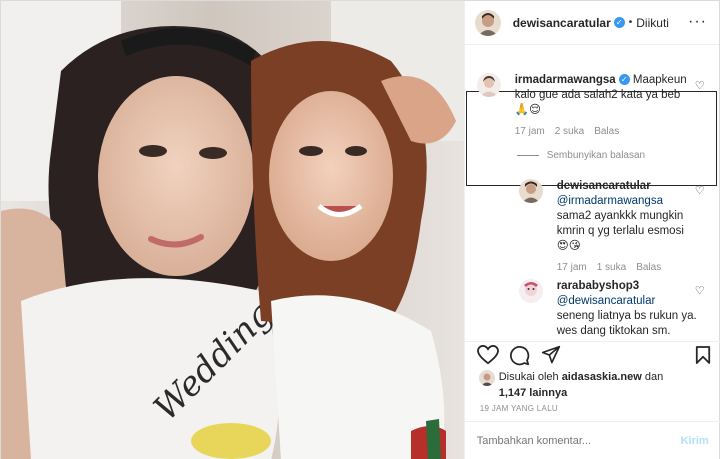  I want to click on replies-divider-line, so click(527, 155).